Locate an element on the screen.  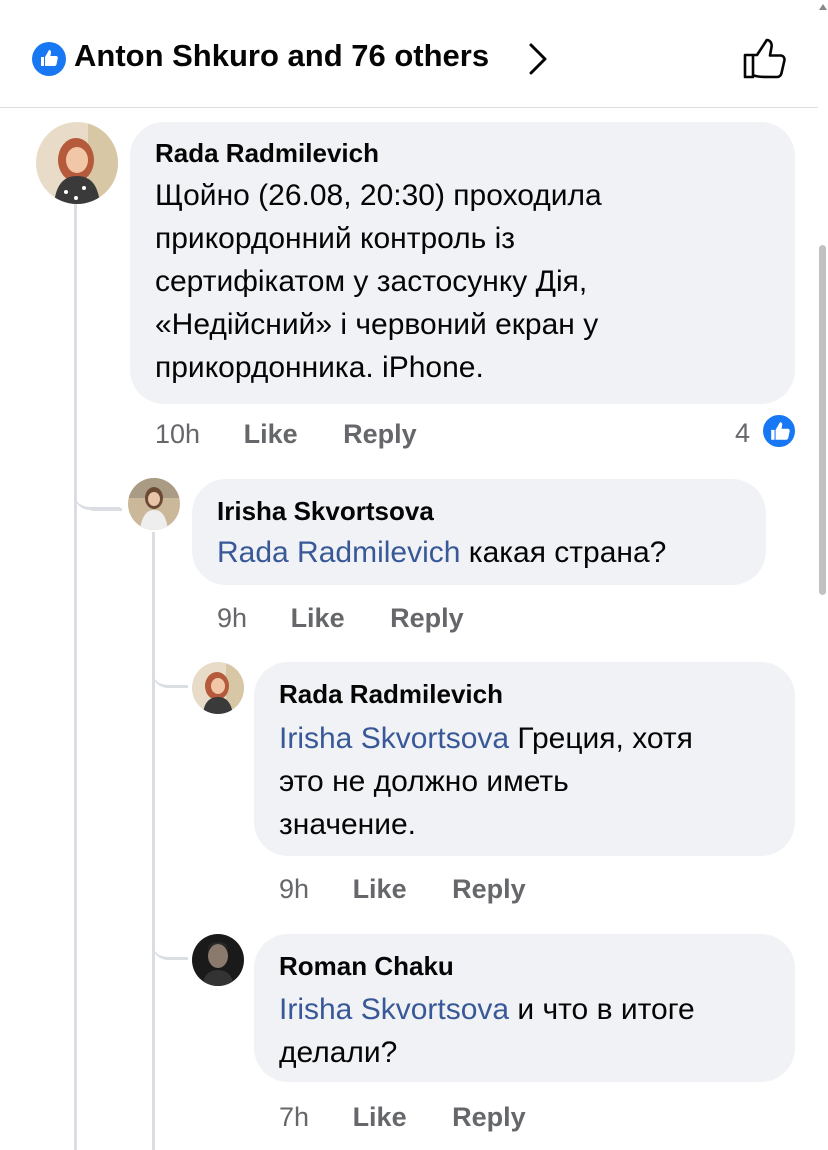
scroll-thumb is located at coordinates (822, 420).